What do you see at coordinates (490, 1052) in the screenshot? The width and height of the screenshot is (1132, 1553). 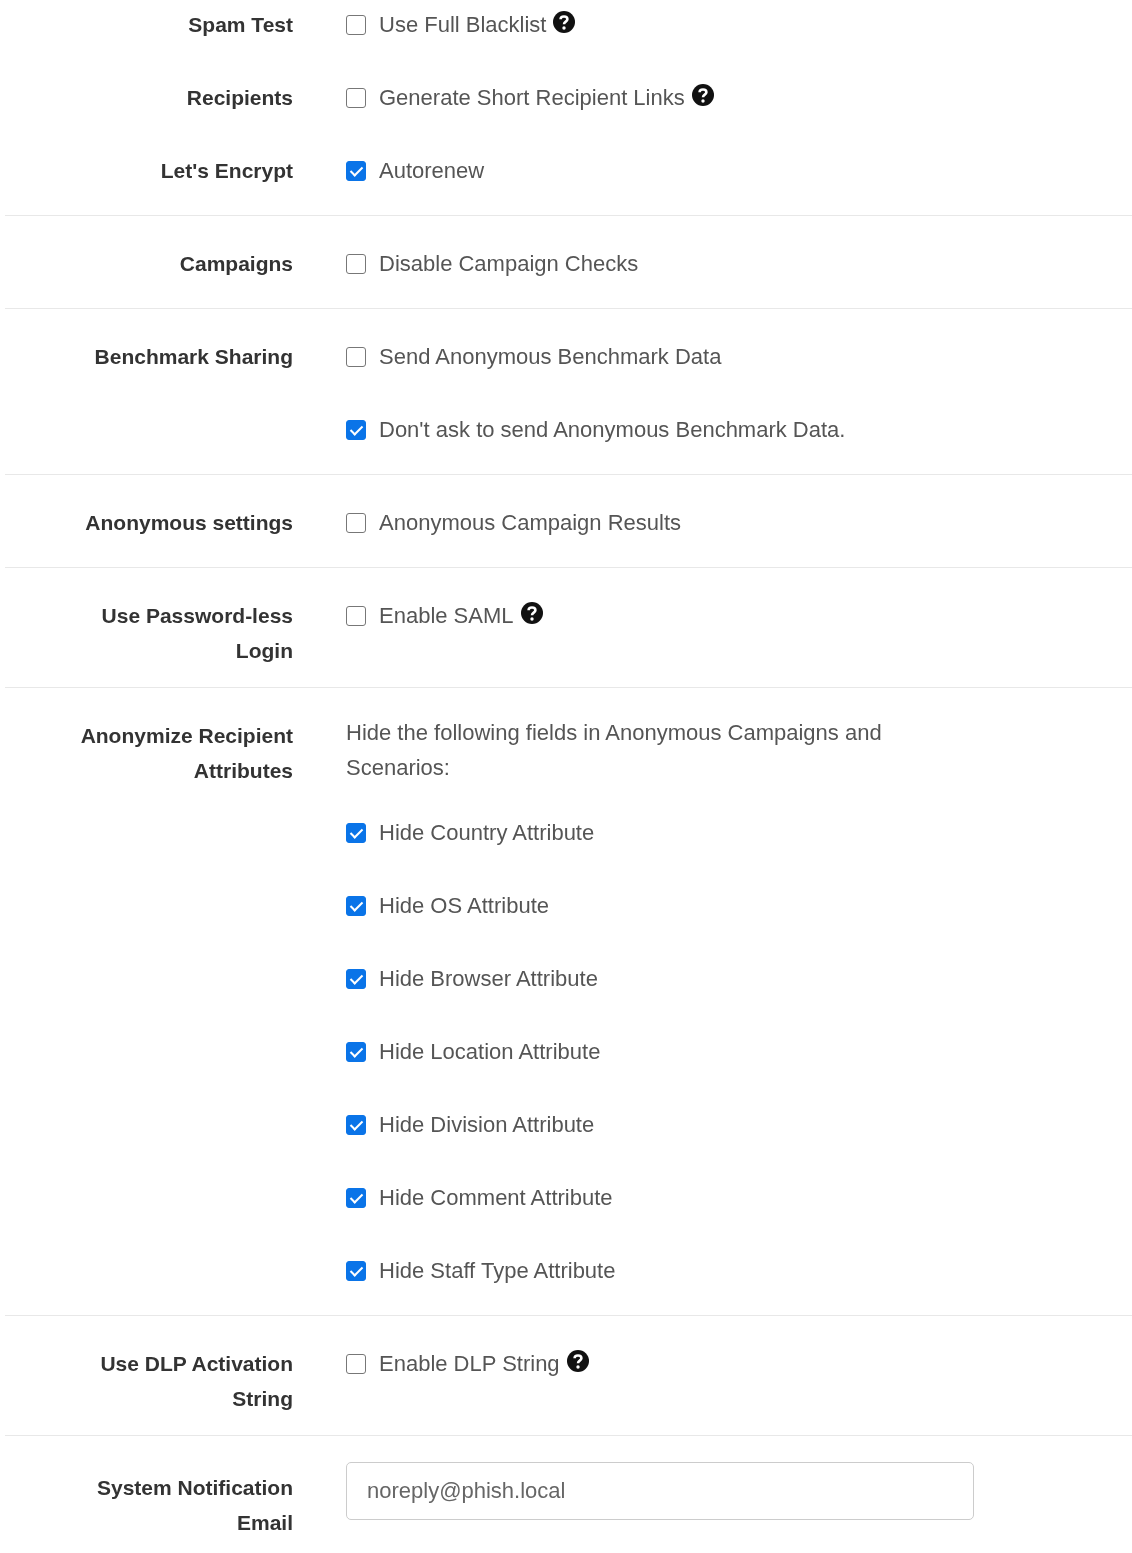 I see `checkbox-label: Hide Location Attribute` at bounding box center [490, 1052].